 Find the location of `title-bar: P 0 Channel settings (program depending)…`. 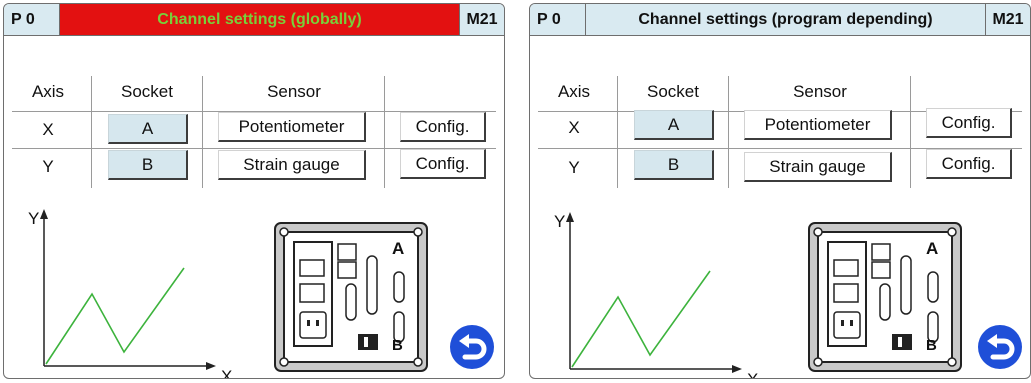

title-bar: P 0 Channel settings (program depending)… is located at coordinates (780, 20).